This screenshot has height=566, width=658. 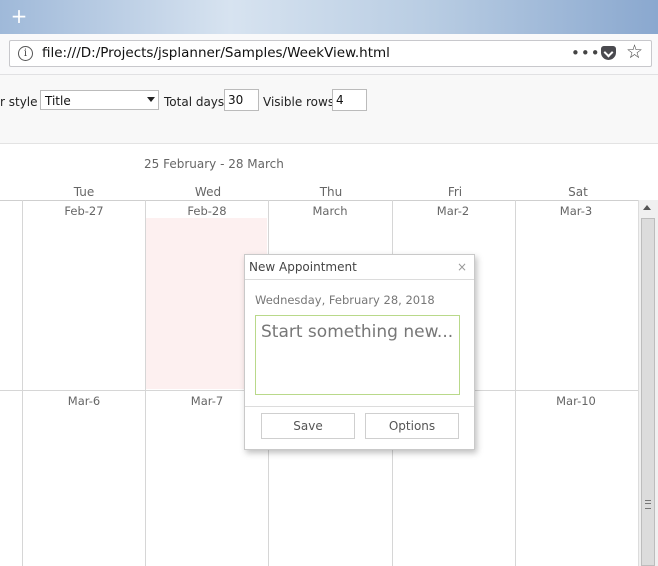 What do you see at coordinates (648, 504) in the screenshot?
I see `scrollbar-grip-icon` at bounding box center [648, 504].